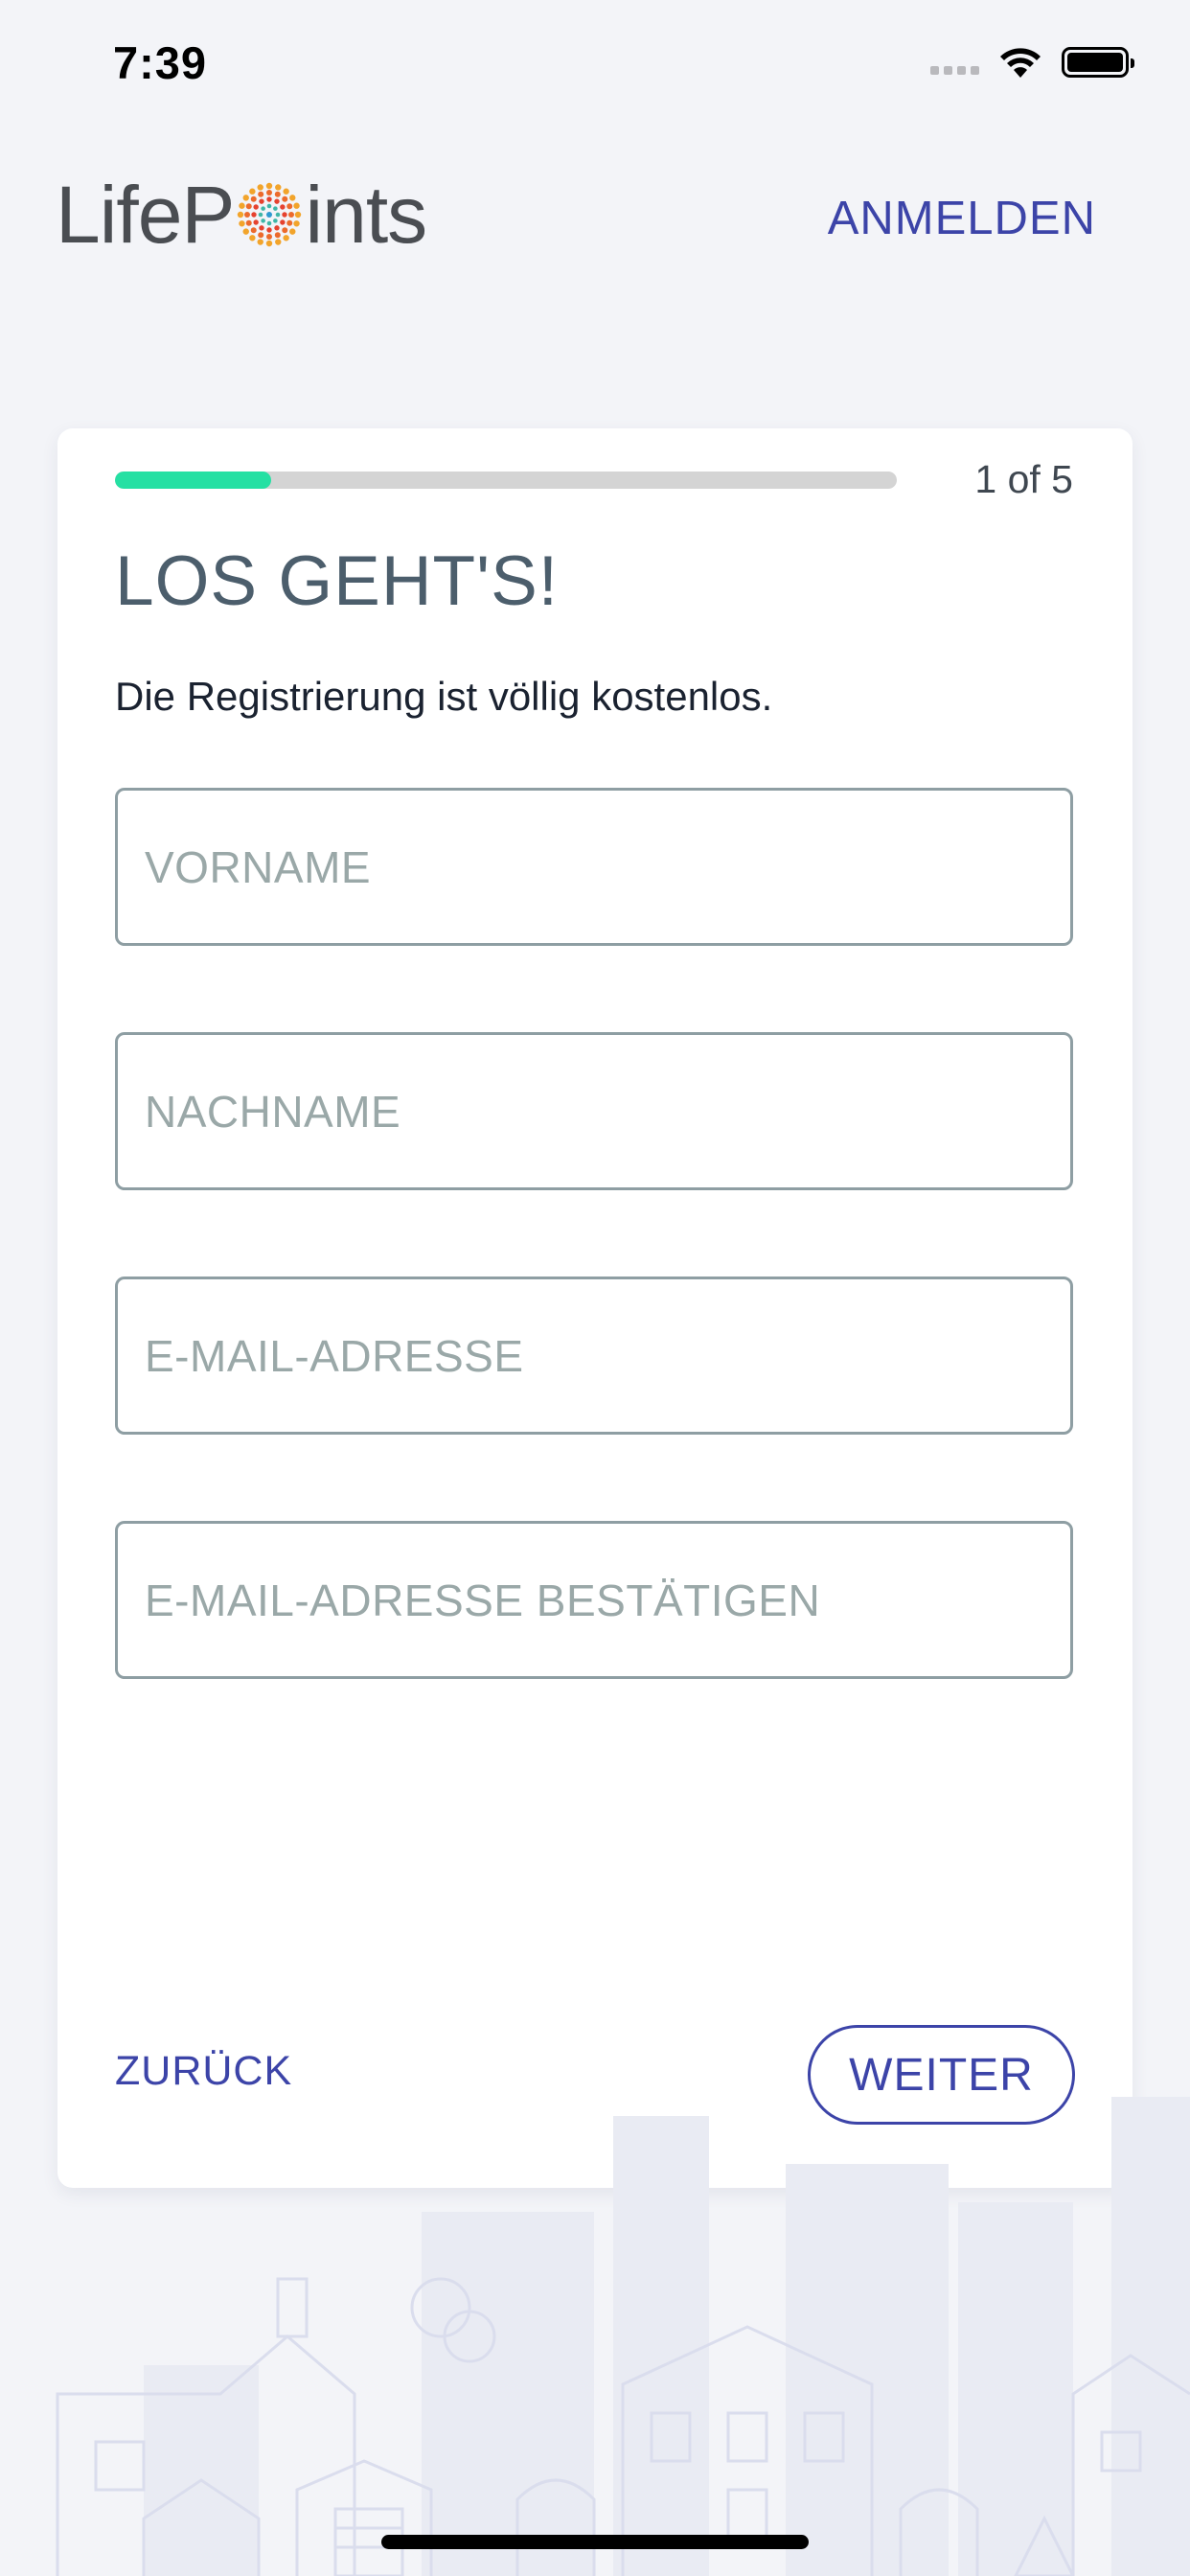  I want to click on email-field, so click(594, 1355).